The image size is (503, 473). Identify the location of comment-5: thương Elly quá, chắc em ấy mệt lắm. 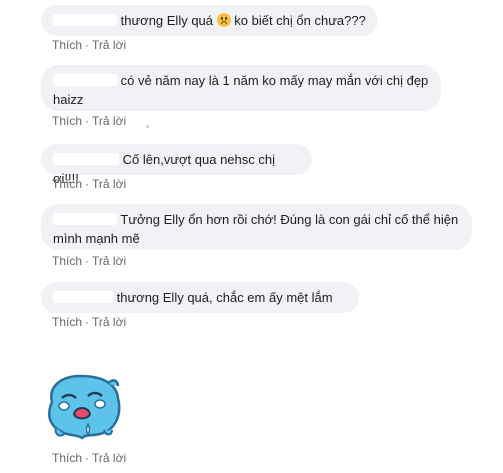
(200, 297).